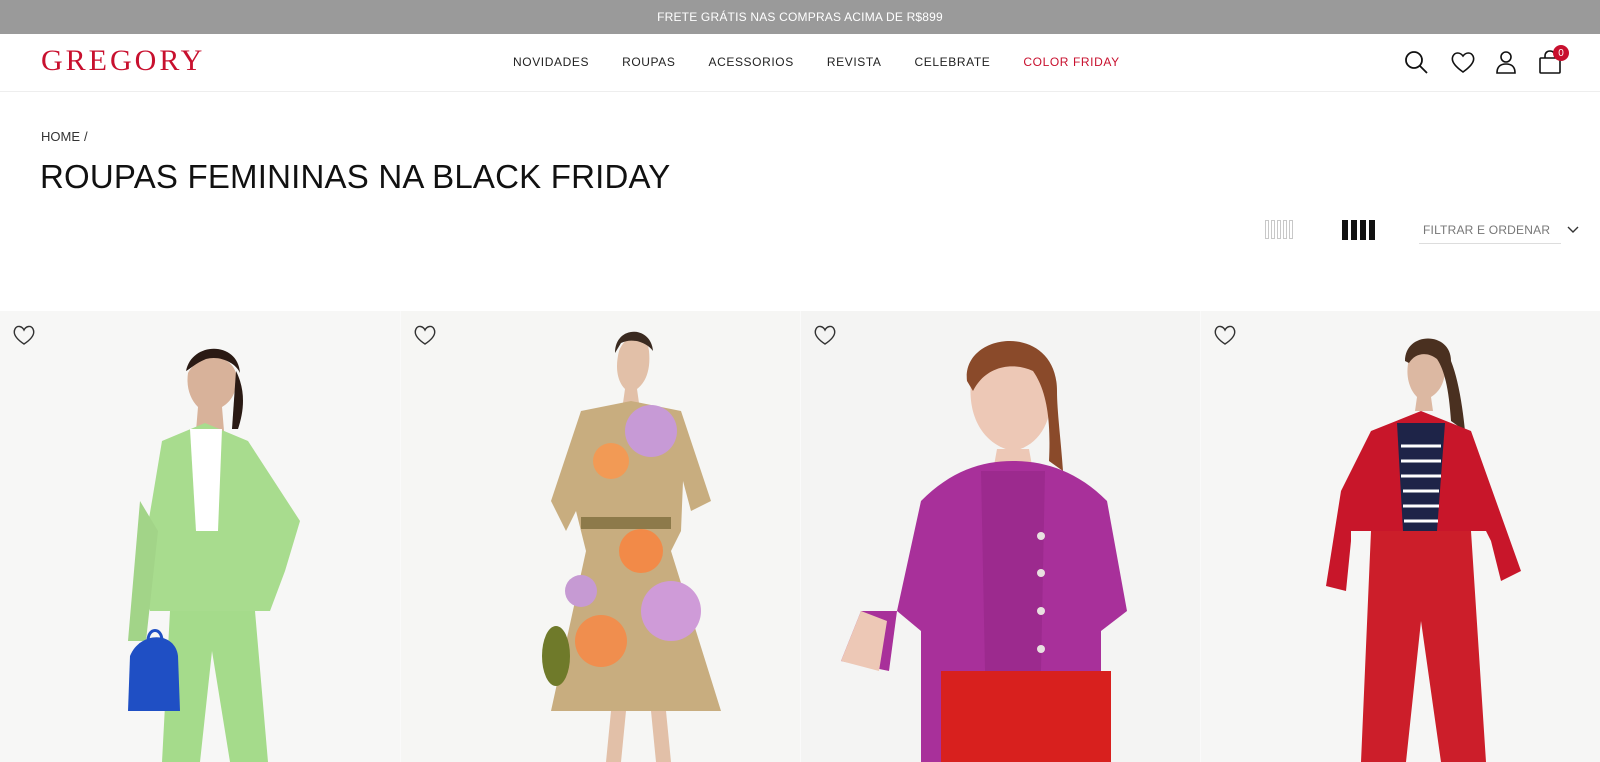  I want to click on nav-item-color-friday: COLOR FRIDAY, so click(1071, 62).